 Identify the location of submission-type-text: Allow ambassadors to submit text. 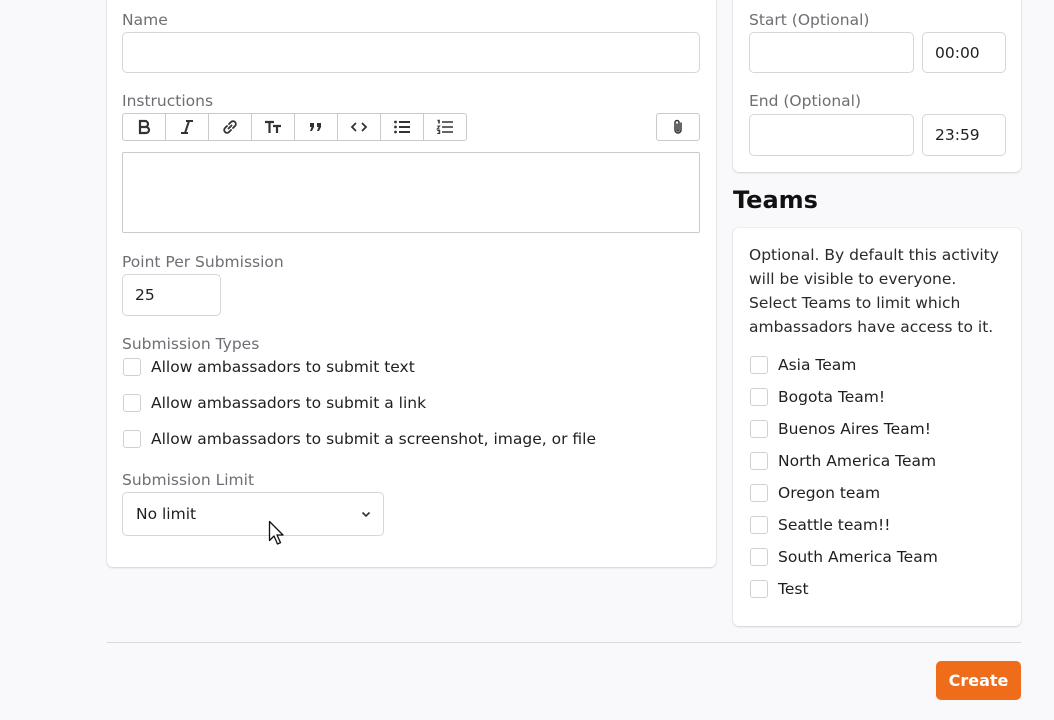
(269, 367).